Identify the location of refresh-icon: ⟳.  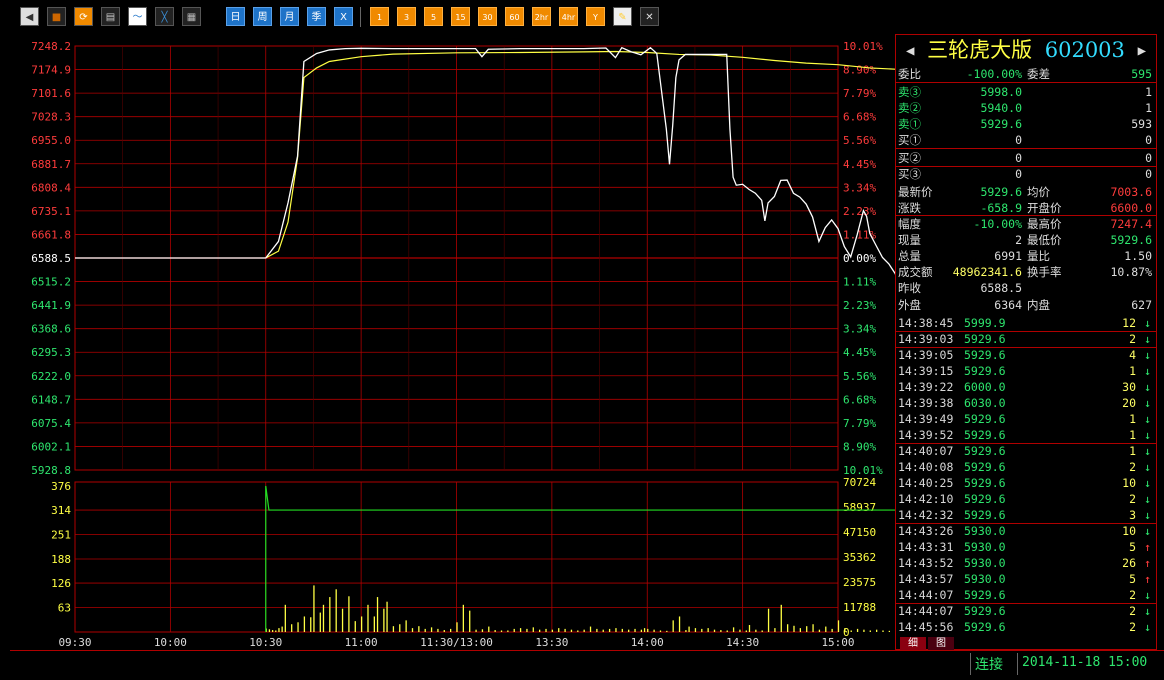
(83, 16).